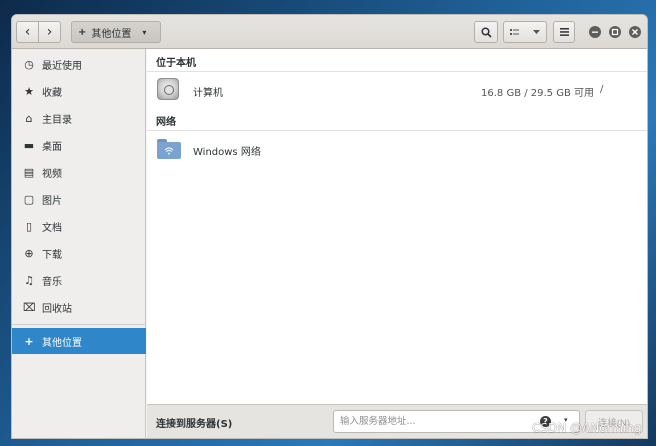 The image size is (656, 446). Describe the element at coordinates (166, 122) in the screenshot. I see `section-title-networks: 网络` at that location.